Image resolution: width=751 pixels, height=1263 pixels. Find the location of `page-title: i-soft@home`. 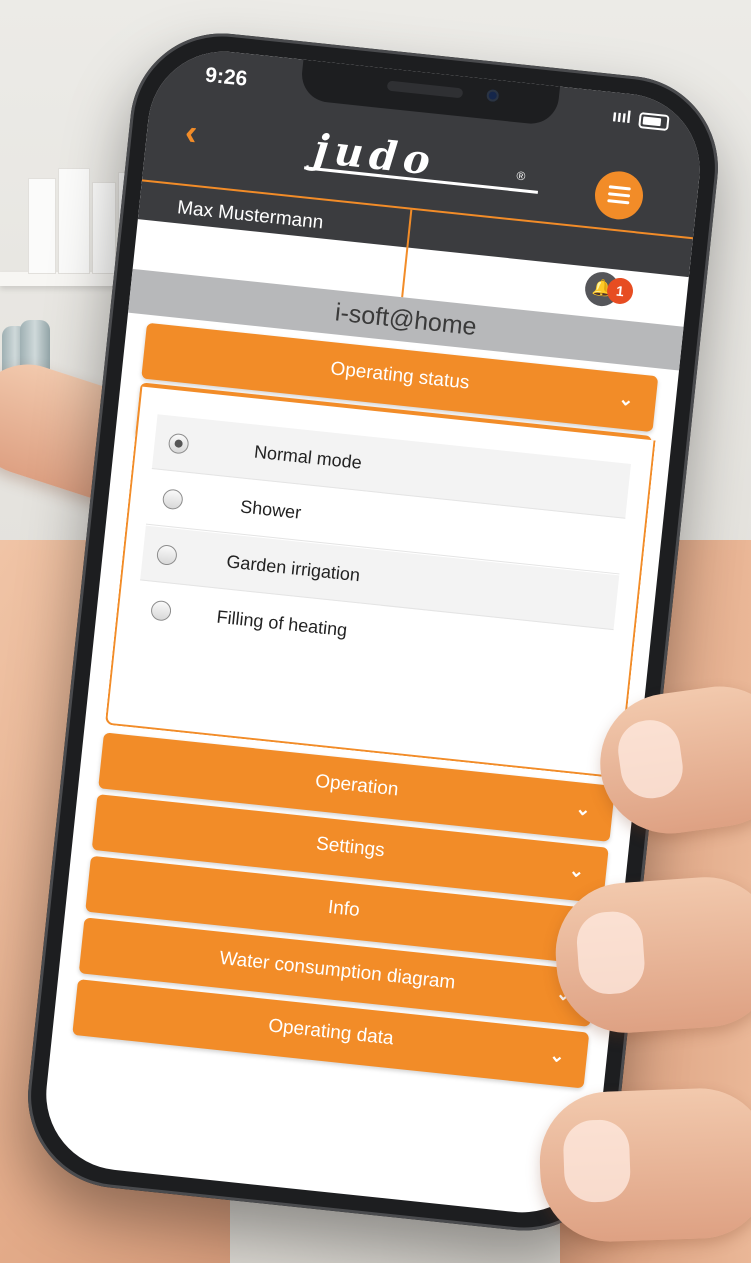

page-title: i-soft@home is located at coordinates (405, 320).